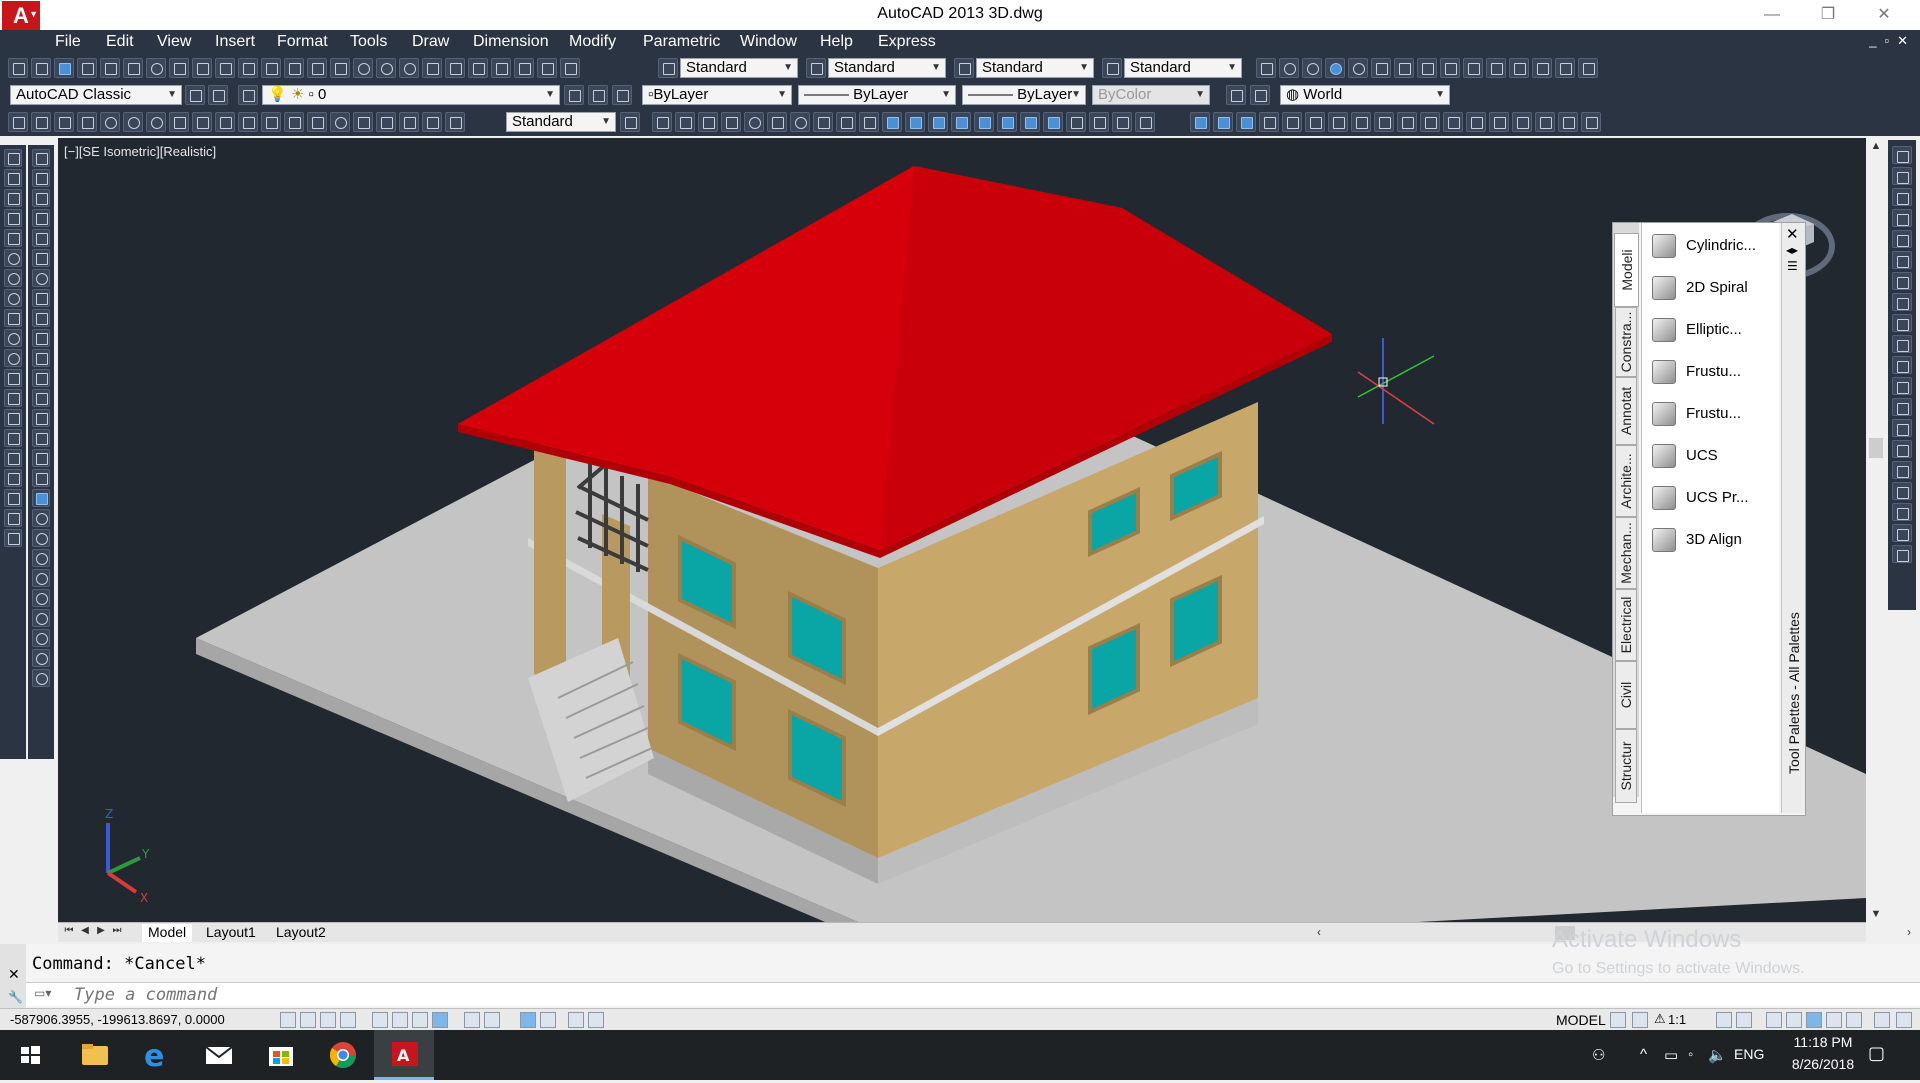 The width and height of the screenshot is (1920, 1083). What do you see at coordinates (218, 1055) in the screenshot?
I see `mail-button` at bounding box center [218, 1055].